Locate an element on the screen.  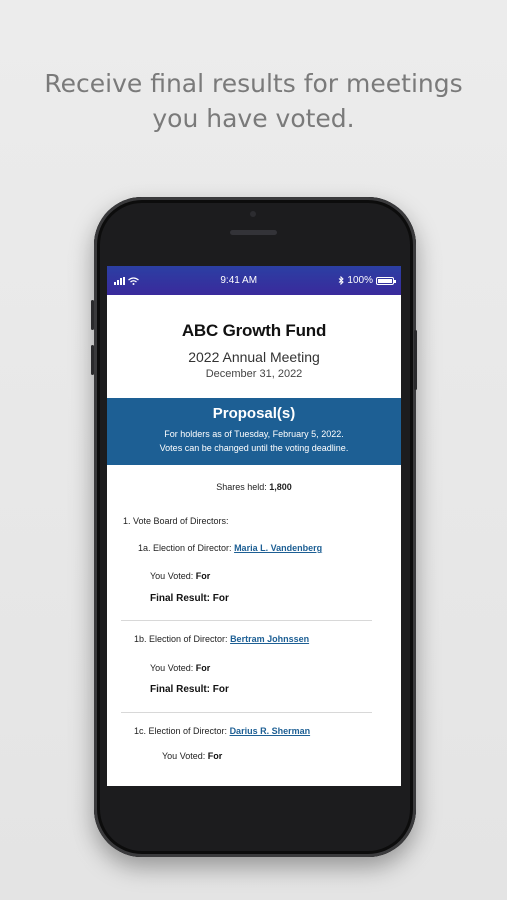
proposal-title: 1. Vote Board of Directors: is located at coordinates (176, 521).